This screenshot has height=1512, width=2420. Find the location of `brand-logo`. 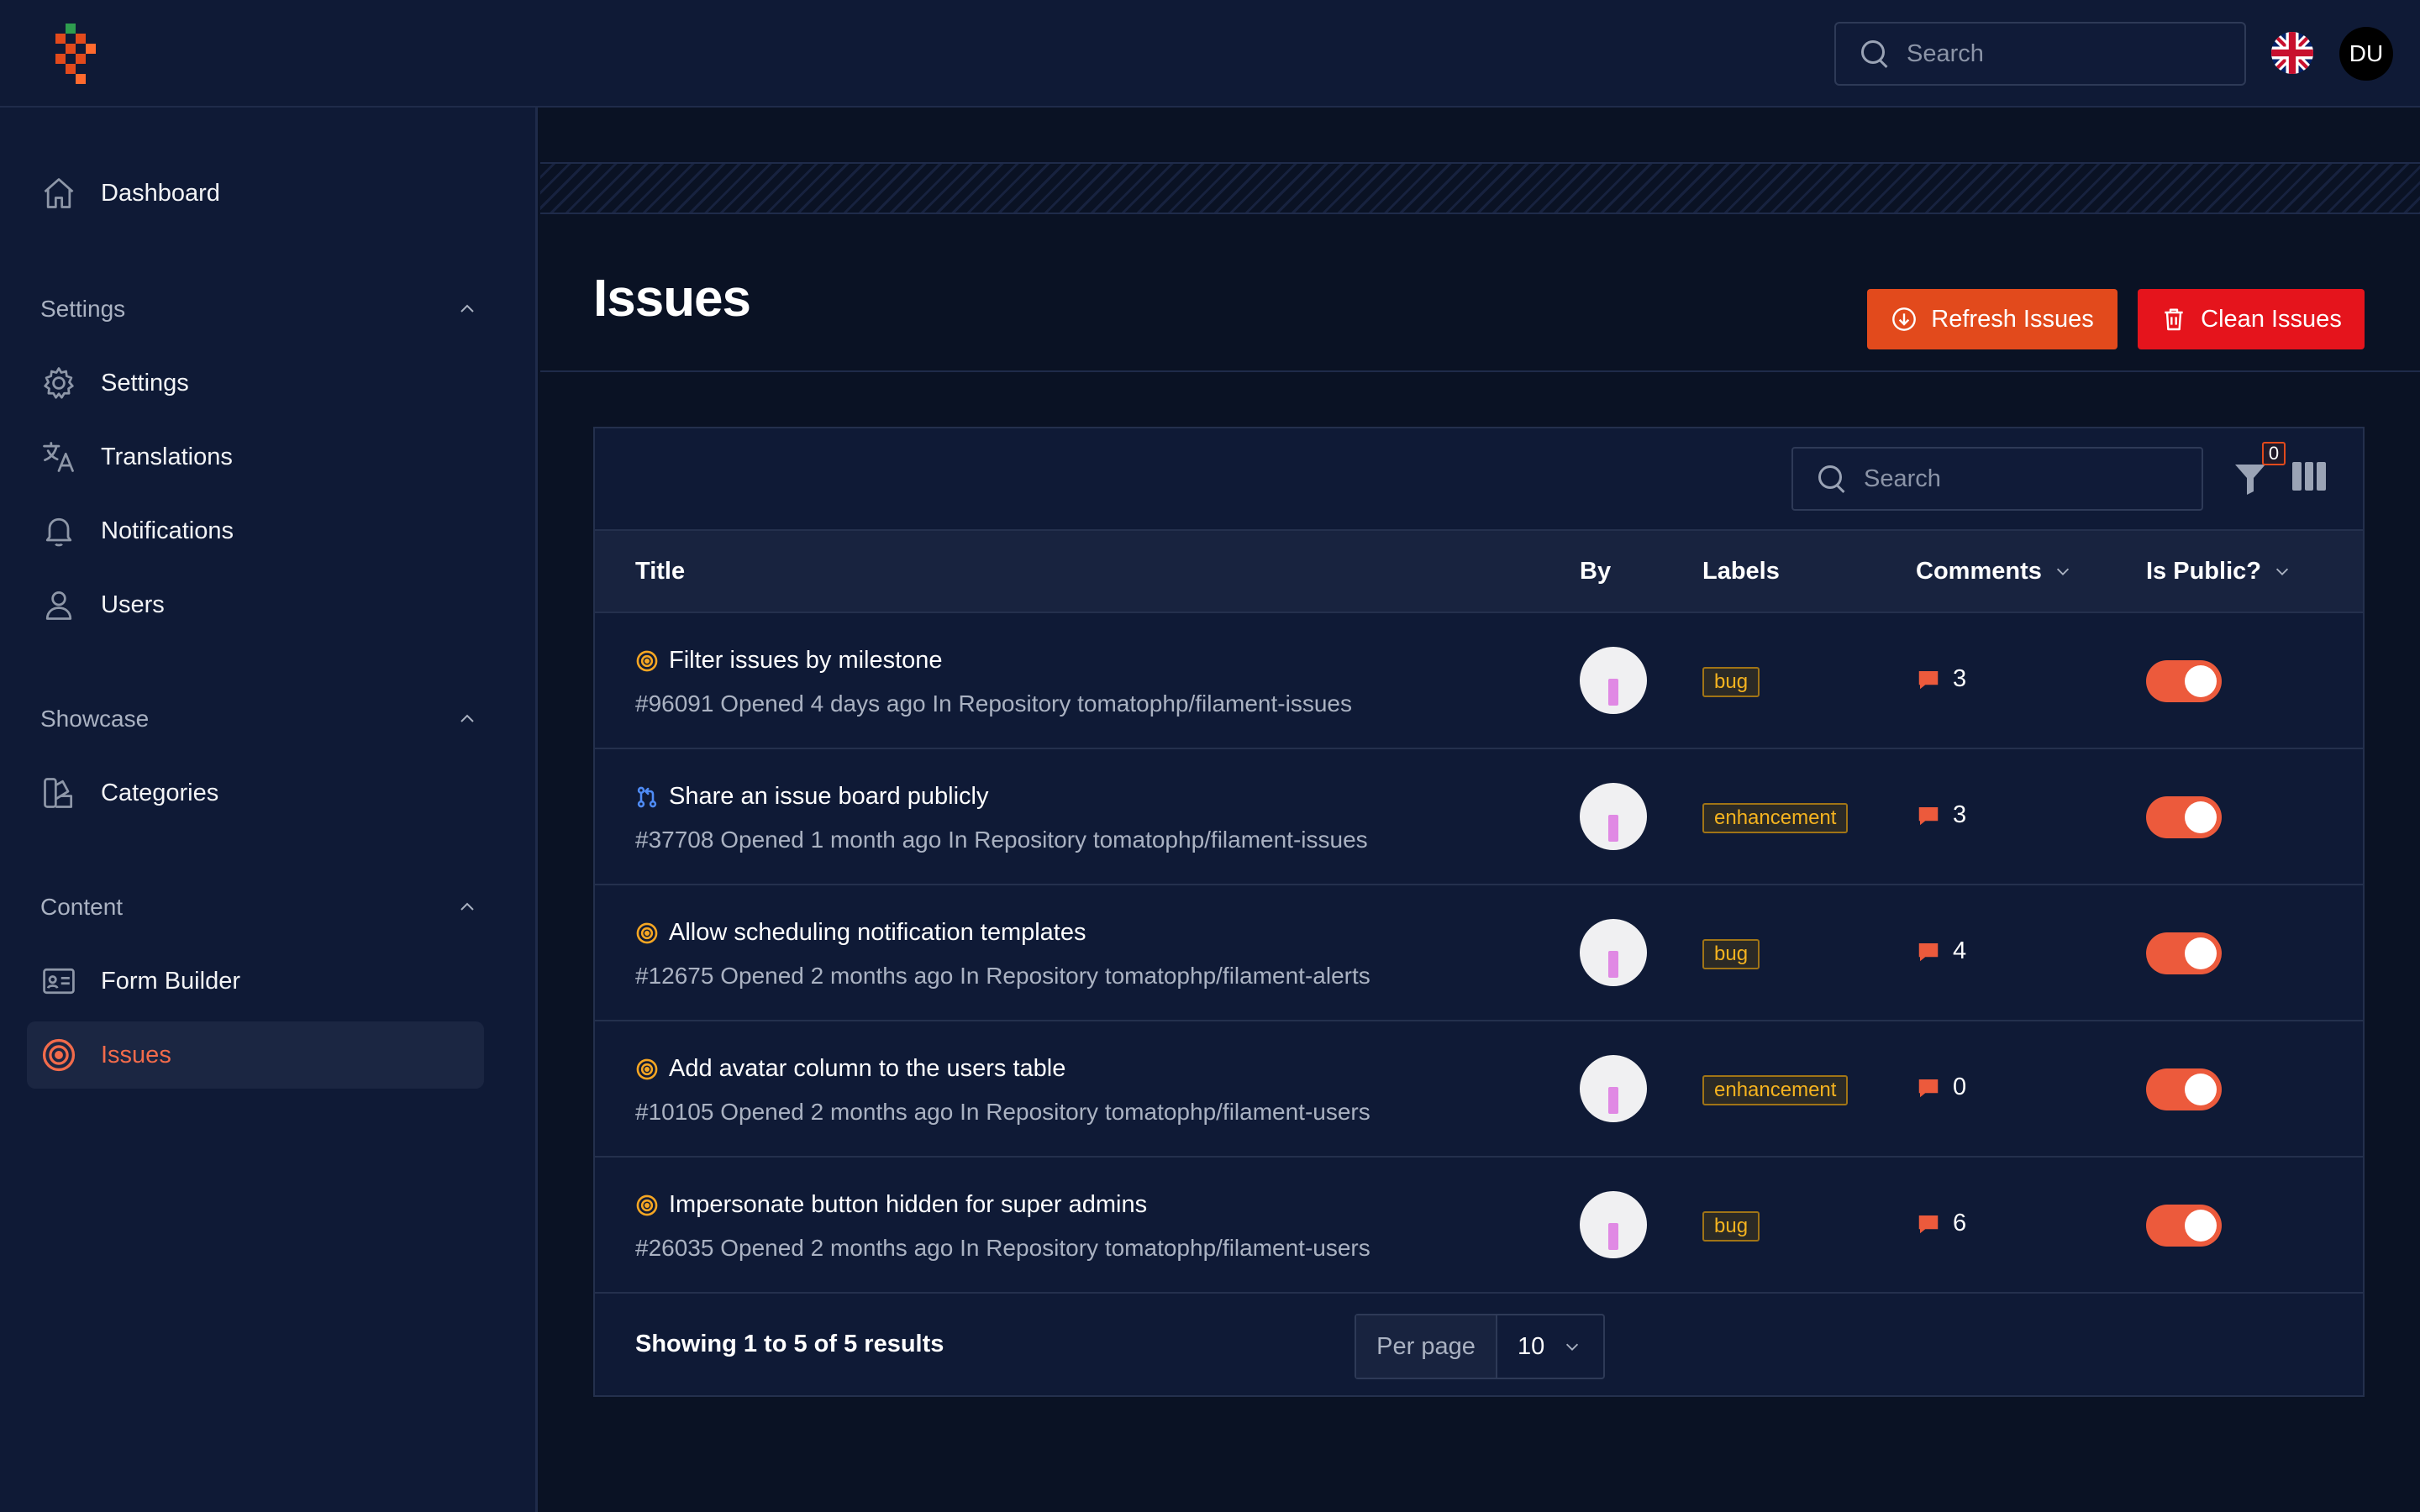

brand-logo is located at coordinates (80, 54).